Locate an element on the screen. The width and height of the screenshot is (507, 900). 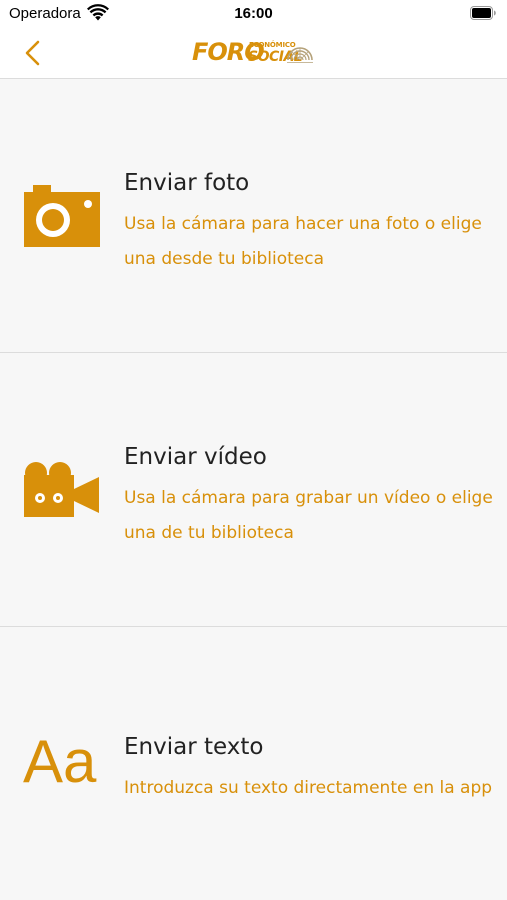
status-bar: Operadora 16:00 is located at coordinates (253, 14).